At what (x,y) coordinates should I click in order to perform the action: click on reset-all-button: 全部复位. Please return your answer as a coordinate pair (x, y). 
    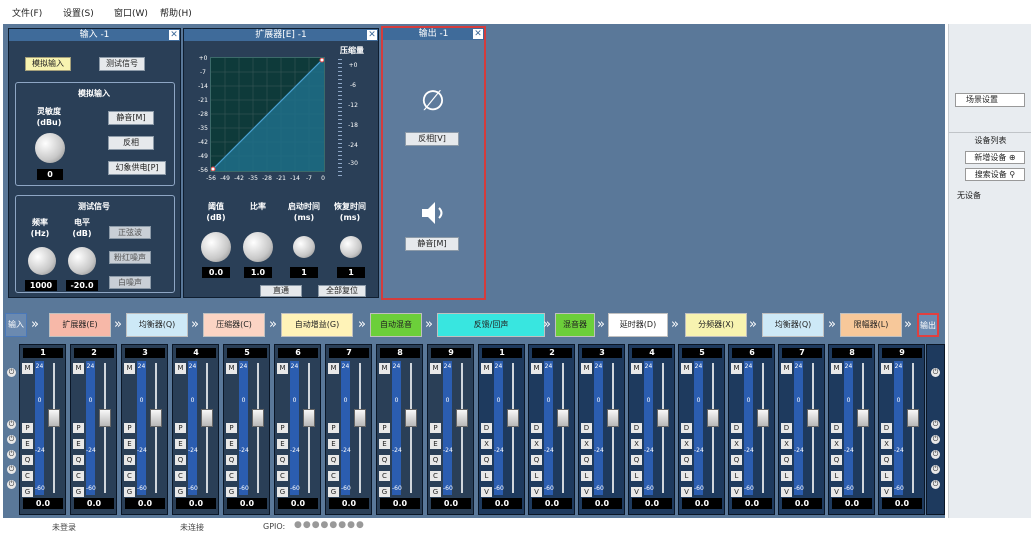
    Looking at the image, I should click on (342, 291).